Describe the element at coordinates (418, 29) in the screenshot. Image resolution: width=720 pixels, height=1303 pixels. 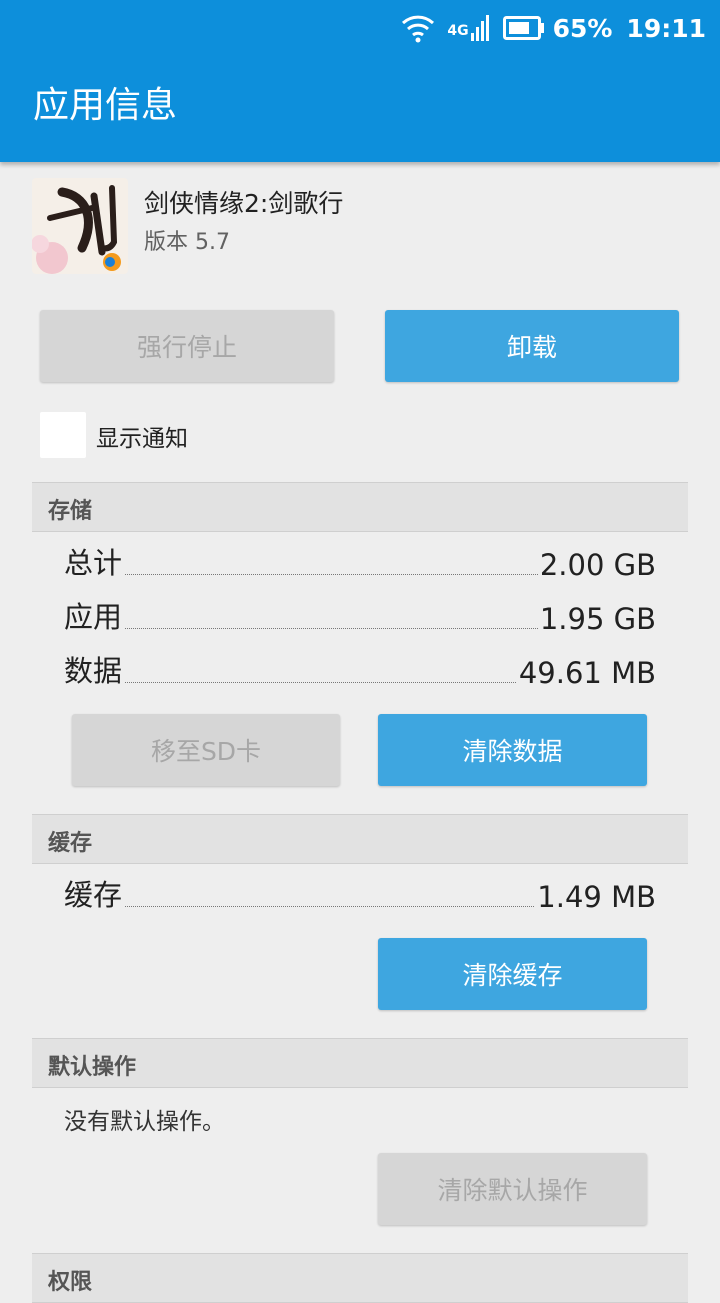
I see `wifi-icon` at that location.